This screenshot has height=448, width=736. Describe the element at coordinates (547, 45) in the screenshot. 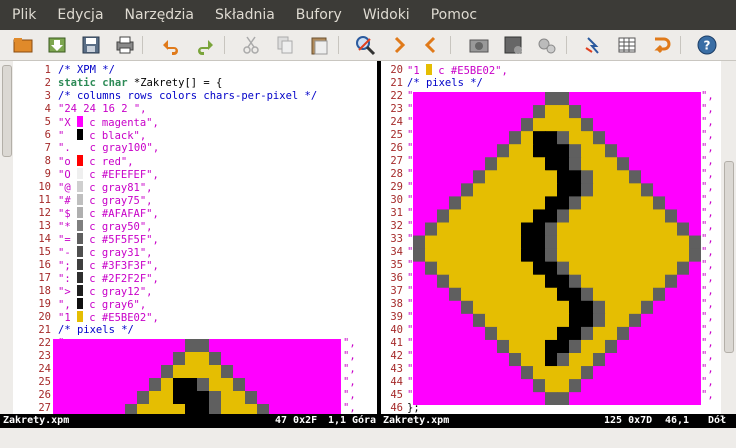

I see `run-script-icon` at that location.